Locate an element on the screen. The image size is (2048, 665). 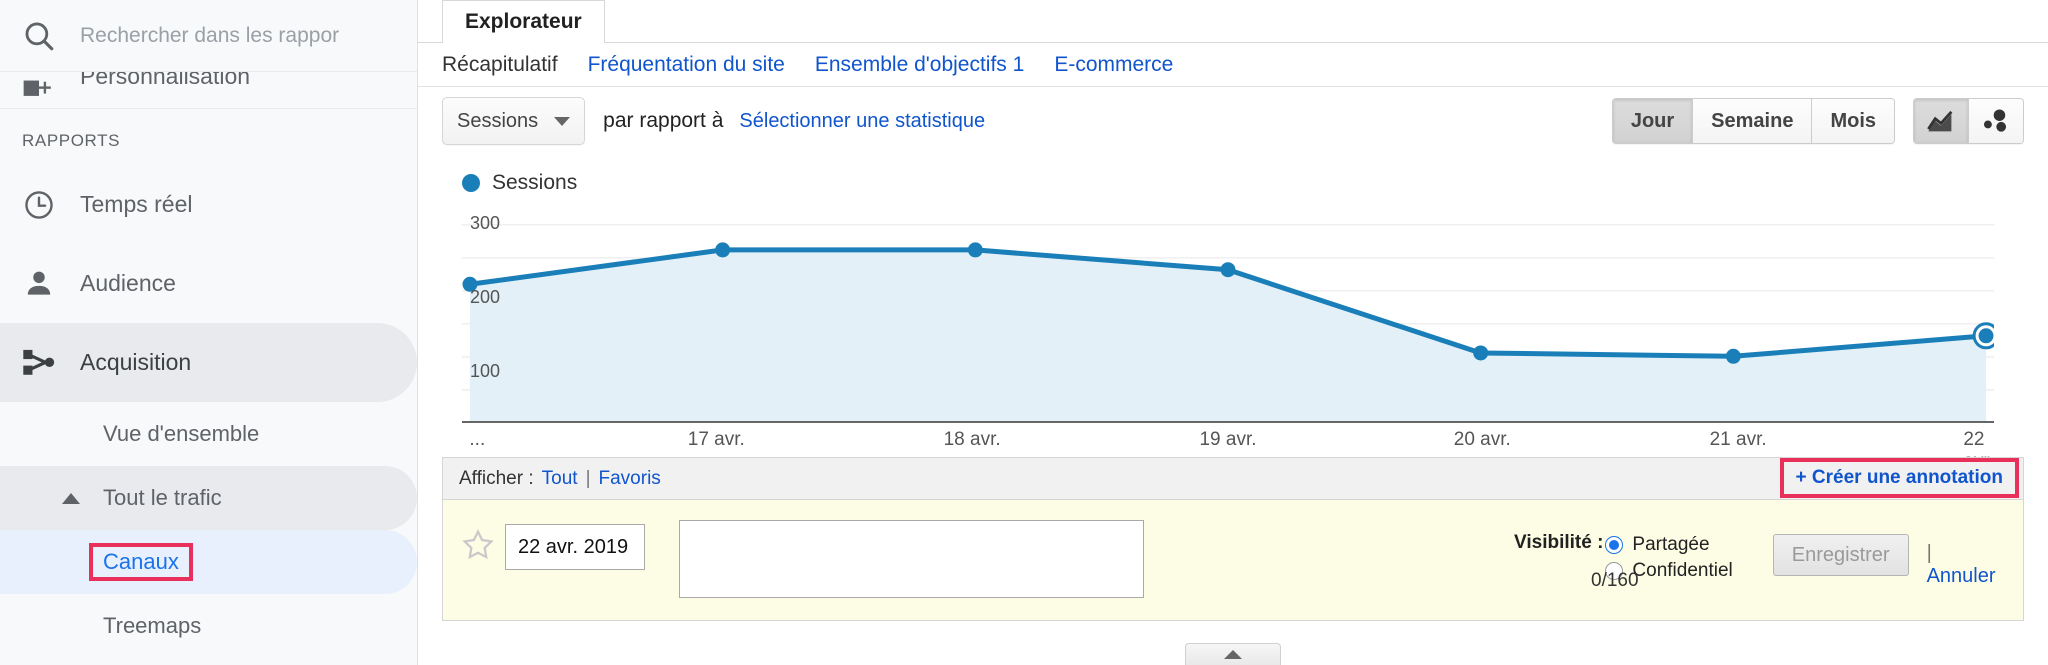
caret-up-icon is located at coordinates (71, 498).